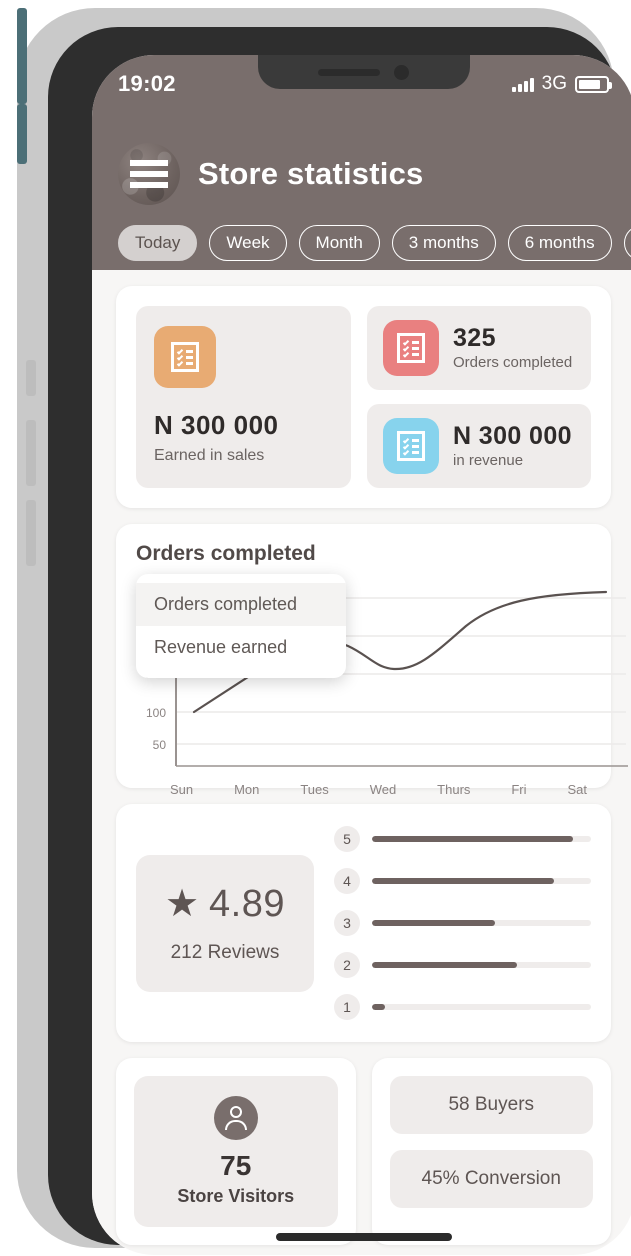 This screenshot has height=1256, width=631. What do you see at coordinates (513, 363) in the screenshot?
I see `orders-label: Orders completed` at bounding box center [513, 363].